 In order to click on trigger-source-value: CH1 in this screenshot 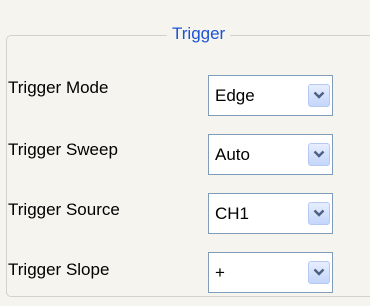, I will do `click(232, 213)`.